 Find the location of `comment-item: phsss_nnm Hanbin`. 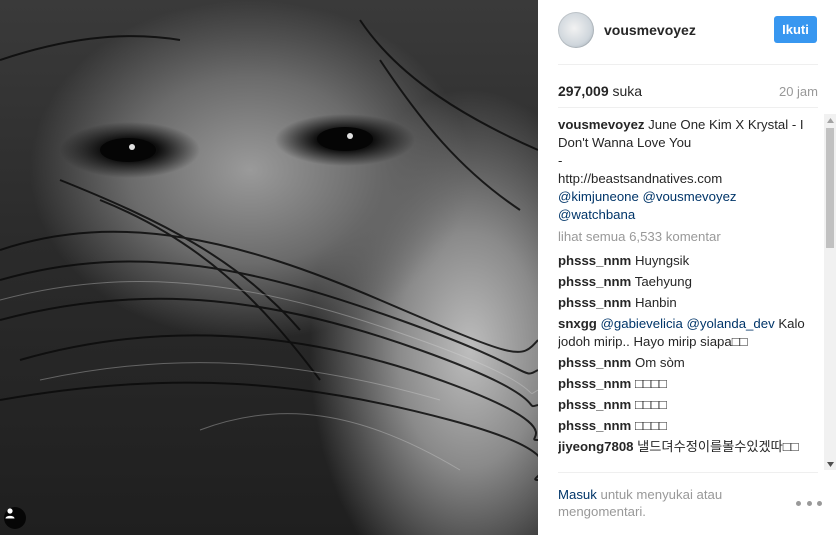

comment-item: phsss_nnm Hanbin is located at coordinates (690, 303).